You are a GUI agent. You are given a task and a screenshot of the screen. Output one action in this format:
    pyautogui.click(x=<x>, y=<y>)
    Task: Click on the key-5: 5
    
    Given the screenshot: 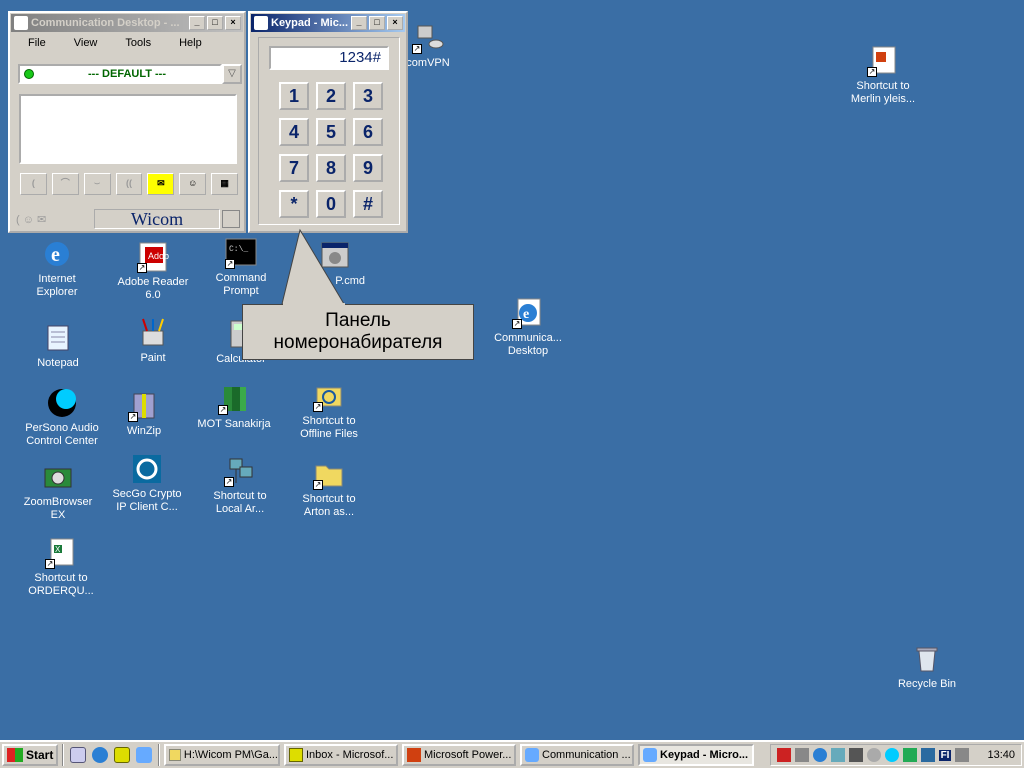 What is the action you would take?
    pyautogui.click(x=331, y=132)
    